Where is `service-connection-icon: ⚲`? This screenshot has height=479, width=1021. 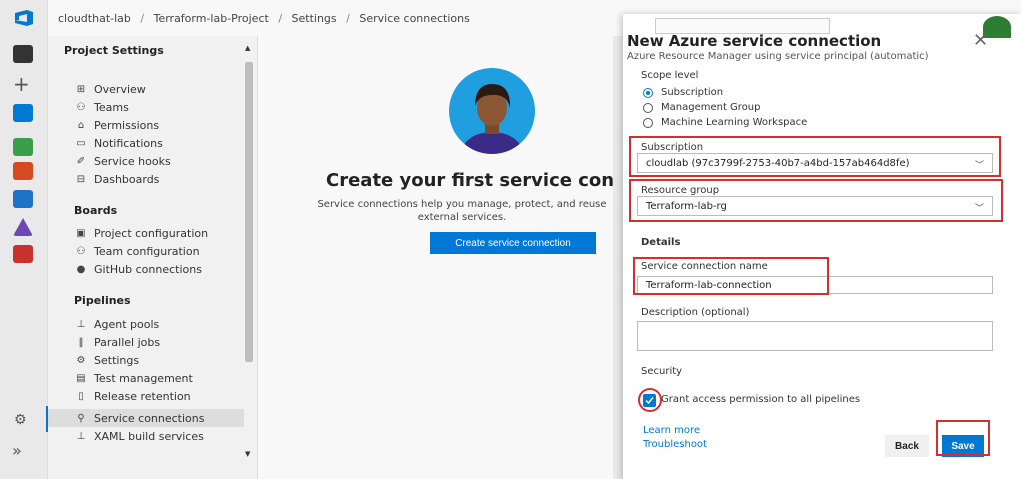
service-connection-icon: ⚲ is located at coordinates (81, 418).